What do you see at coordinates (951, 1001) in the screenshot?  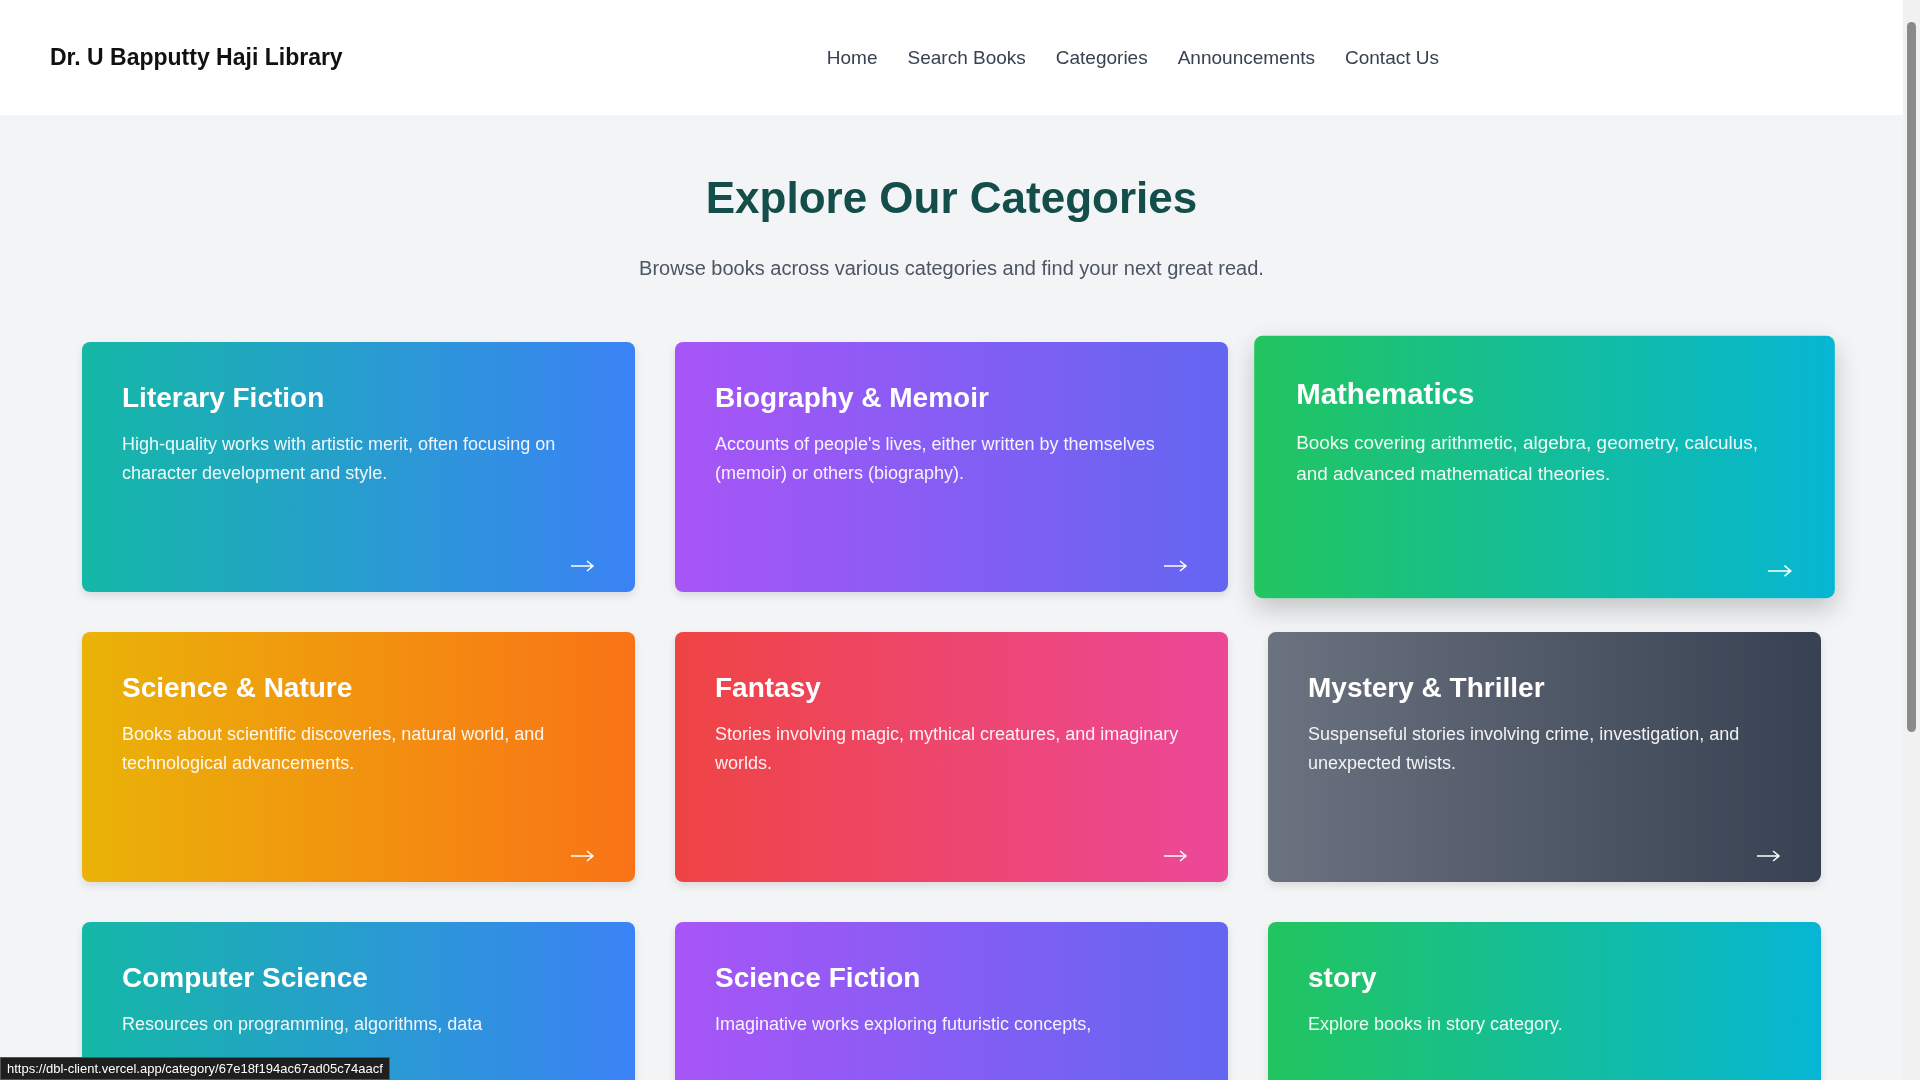 I see `category-card: Science Fiction Imaginative works exploring futuristic concepts,` at bounding box center [951, 1001].